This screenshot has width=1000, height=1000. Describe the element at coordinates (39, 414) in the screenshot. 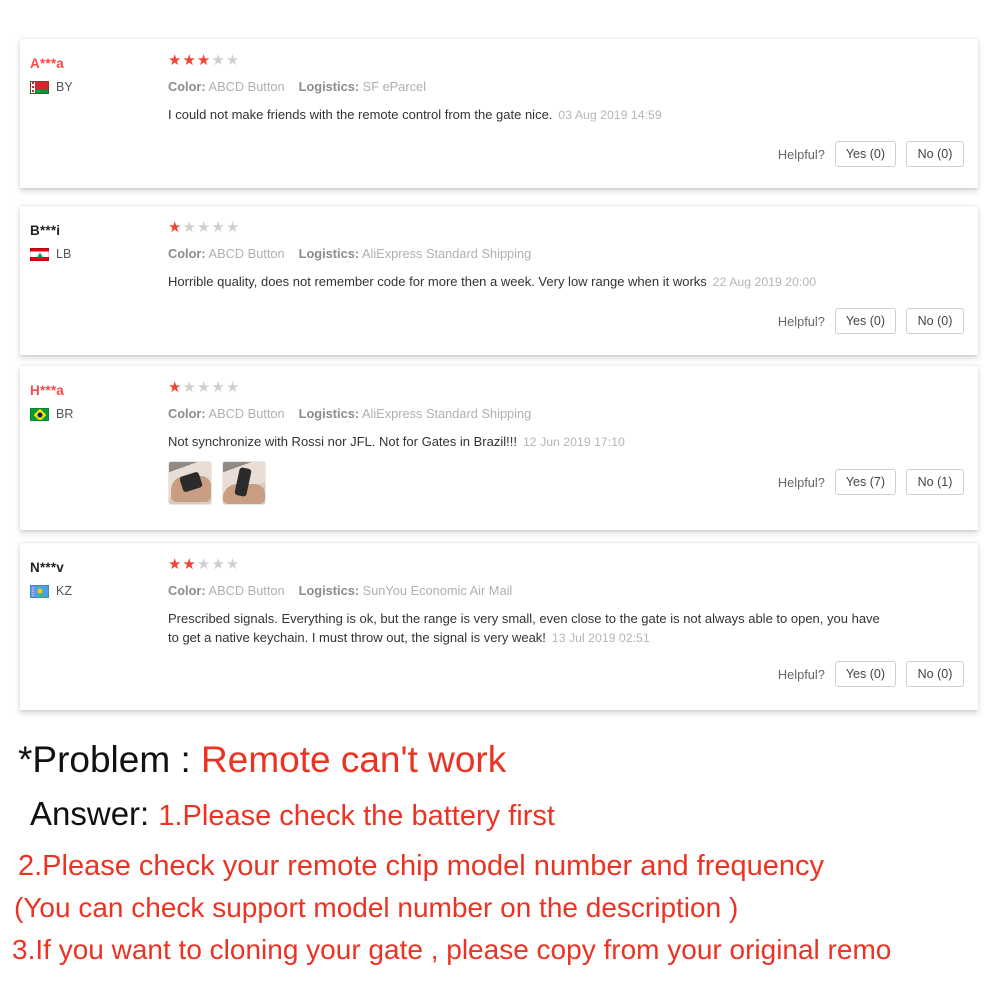

I see `flag-brazil-icon` at that location.